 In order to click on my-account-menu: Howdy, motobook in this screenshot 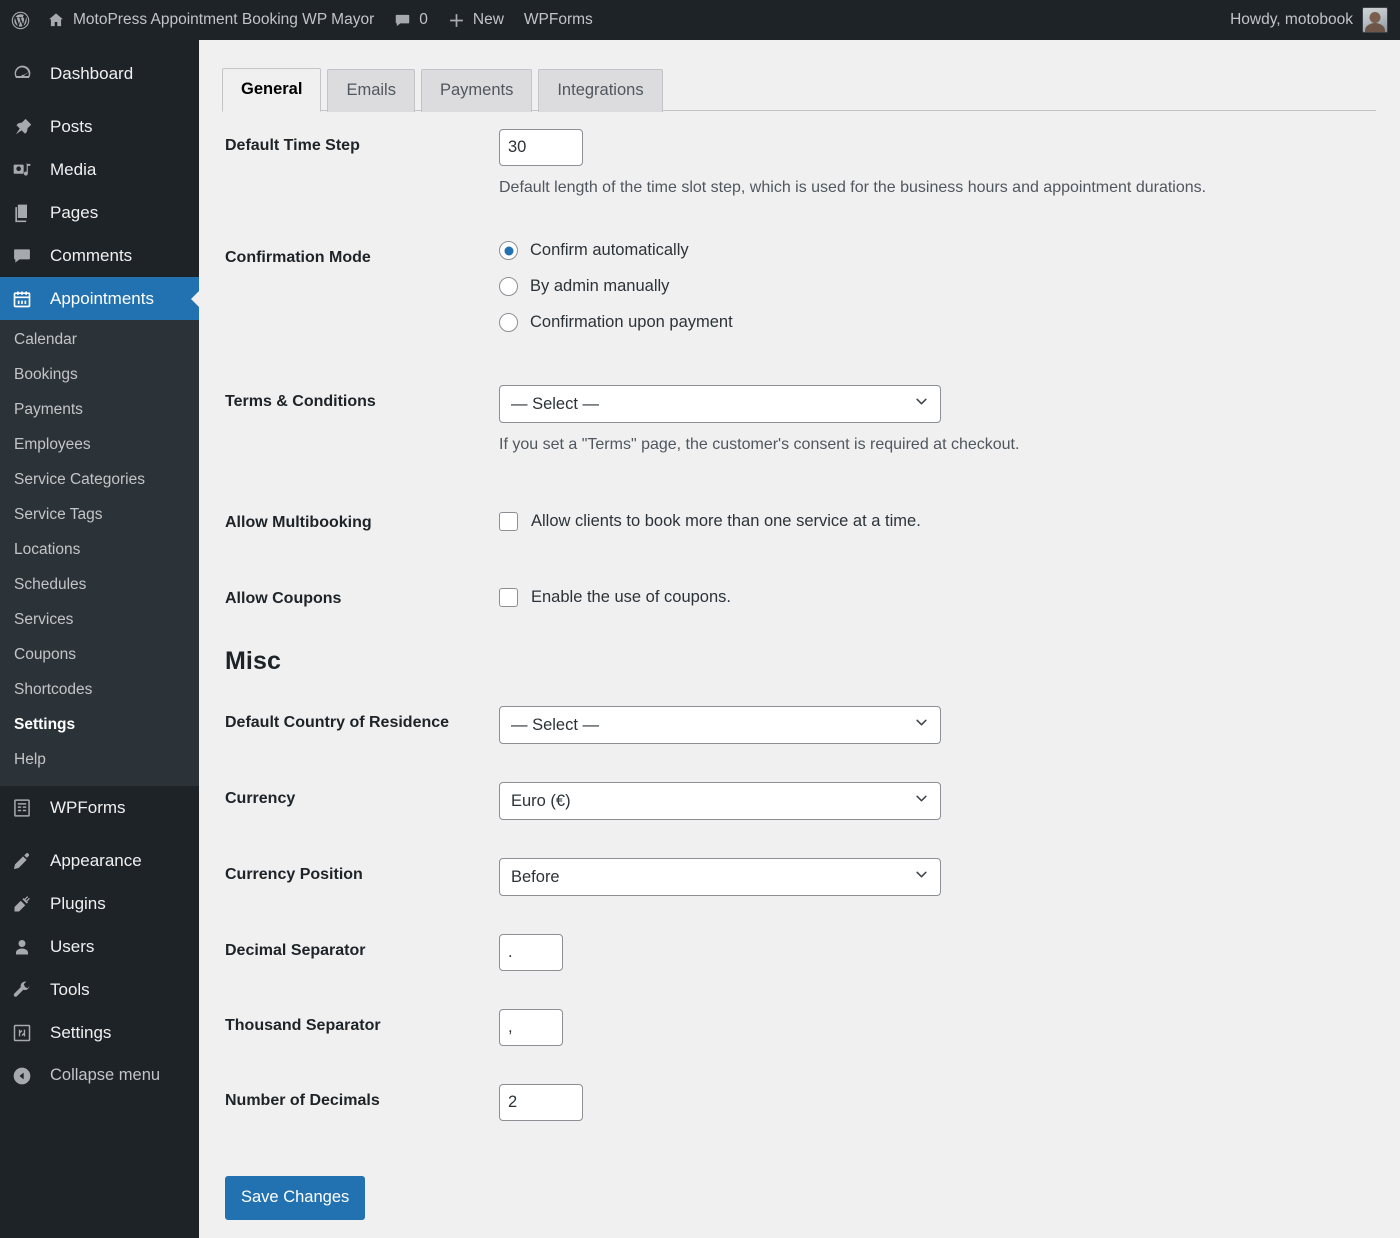, I will do `click(1315, 20)`.